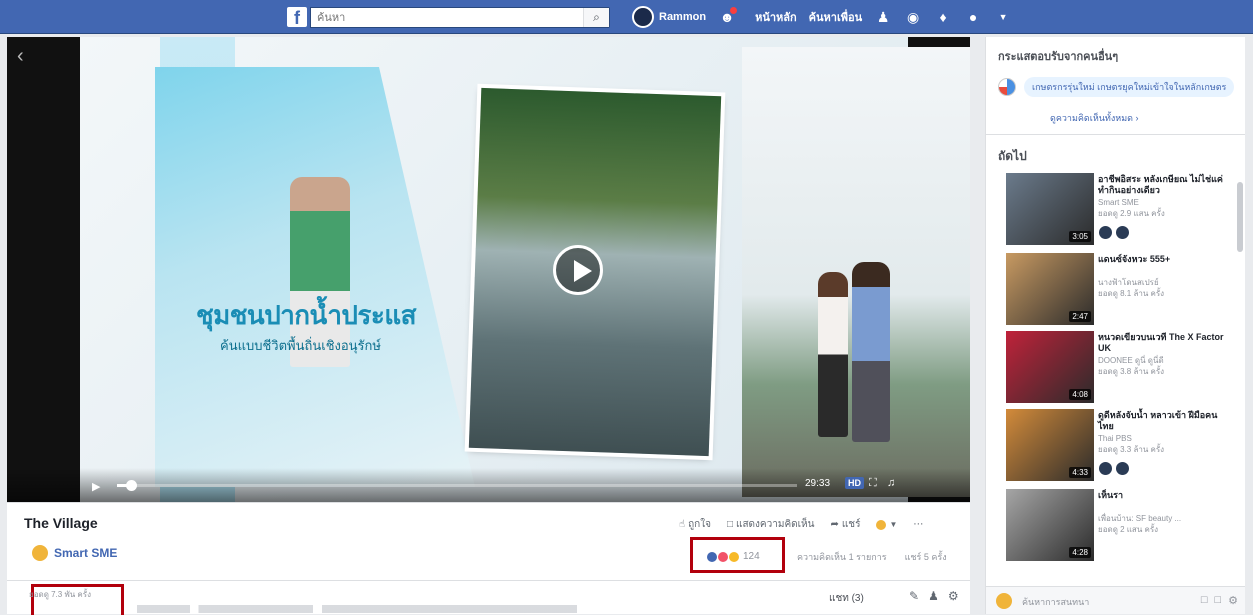 This screenshot has height=615, width=1253. What do you see at coordinates (1080, 236) in the screenshot?
I see `video-duration: 3:05` at bounding box center [1080, 236].